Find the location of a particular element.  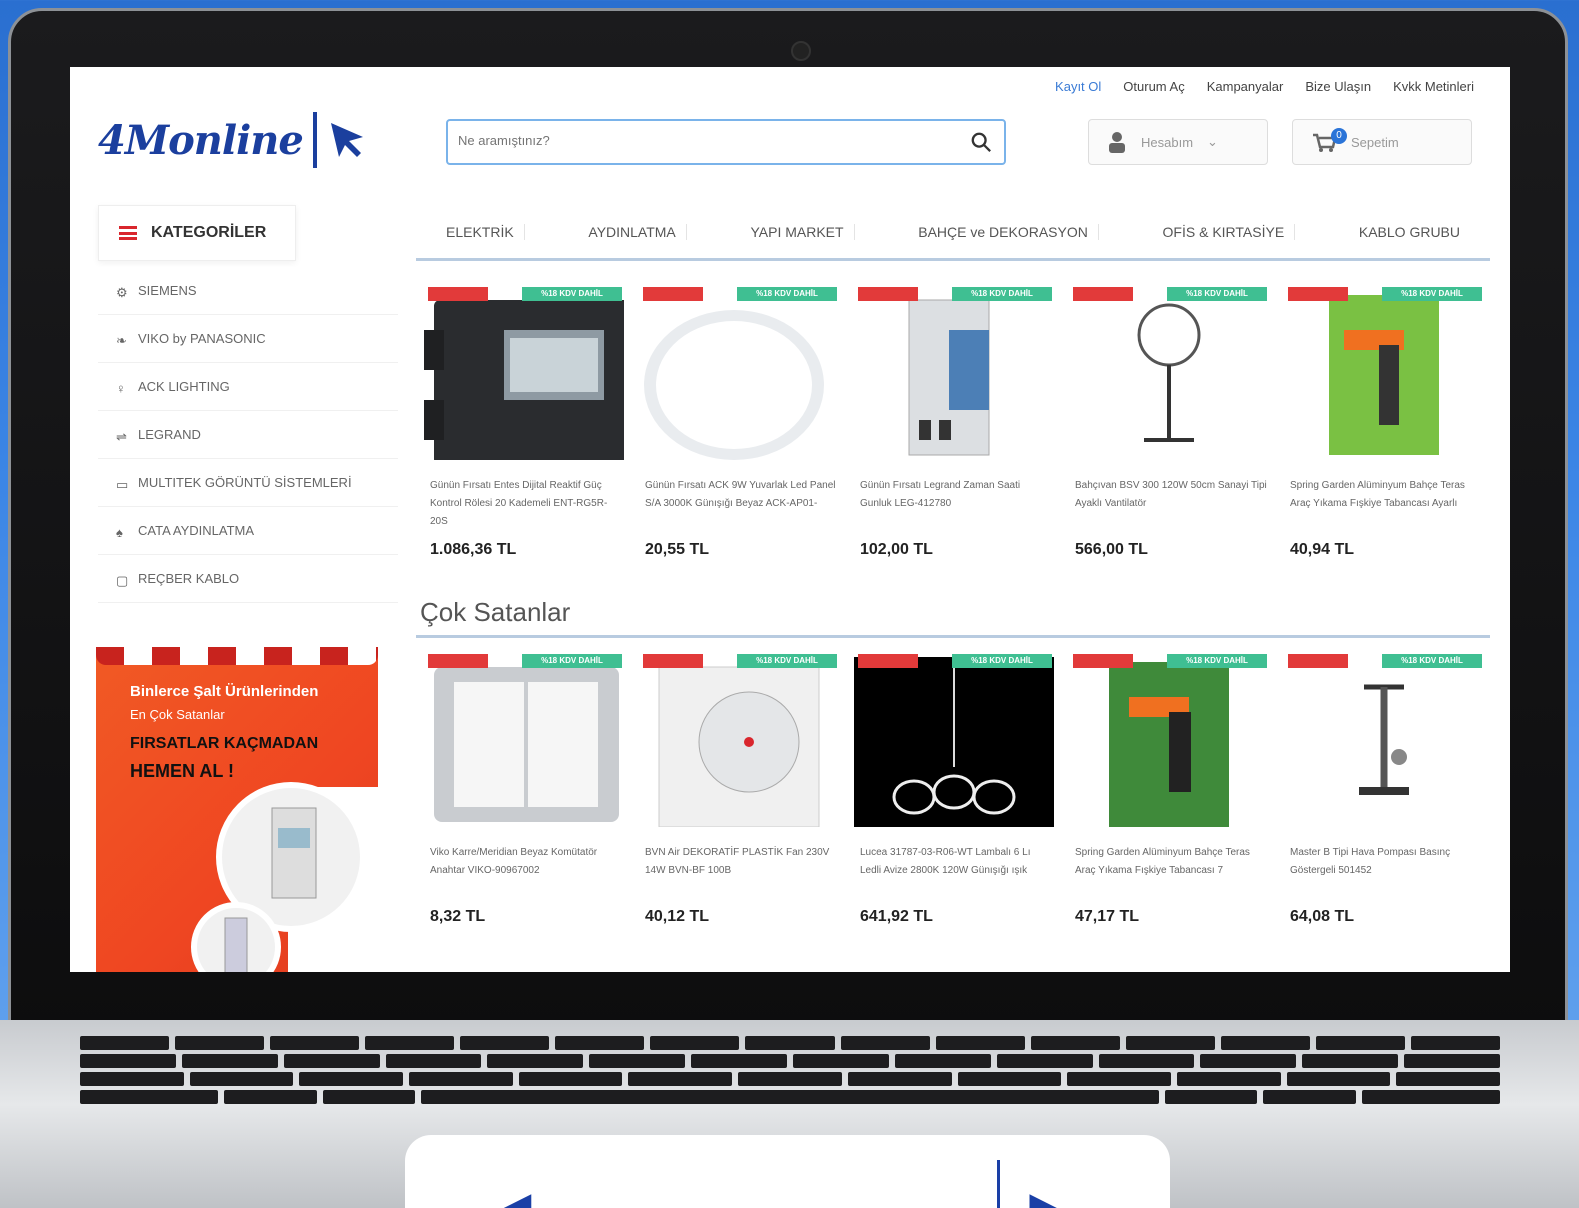

leaf-icon: ❧ is located at coordinates (121, 340).